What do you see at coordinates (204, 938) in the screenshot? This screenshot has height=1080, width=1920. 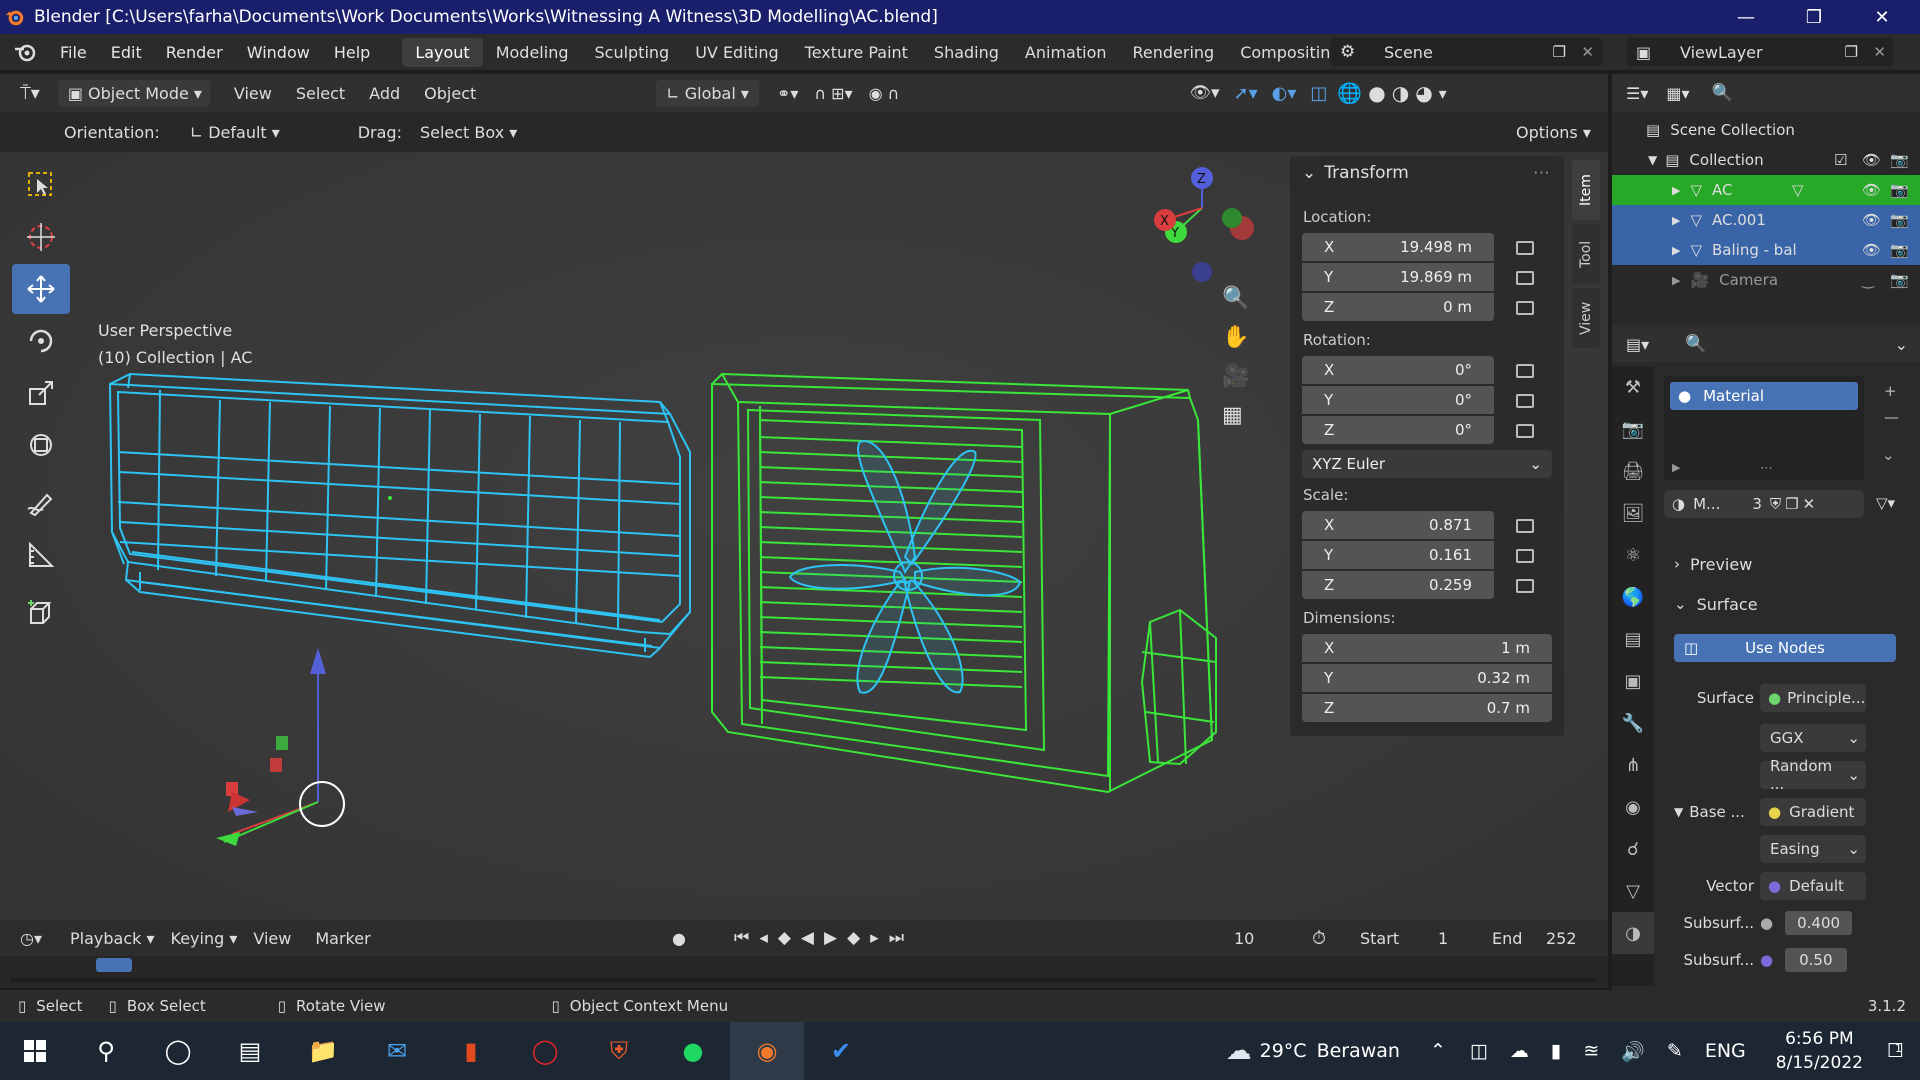 I see `keying-menu: Keying ▾` at bounding box center [204, 938].